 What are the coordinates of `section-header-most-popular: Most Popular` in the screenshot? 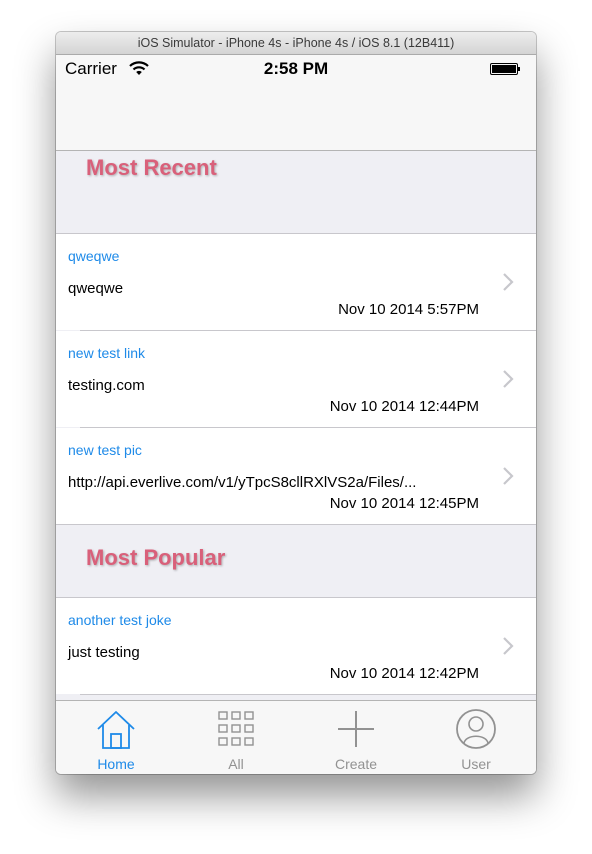 It's located at (296, 561).